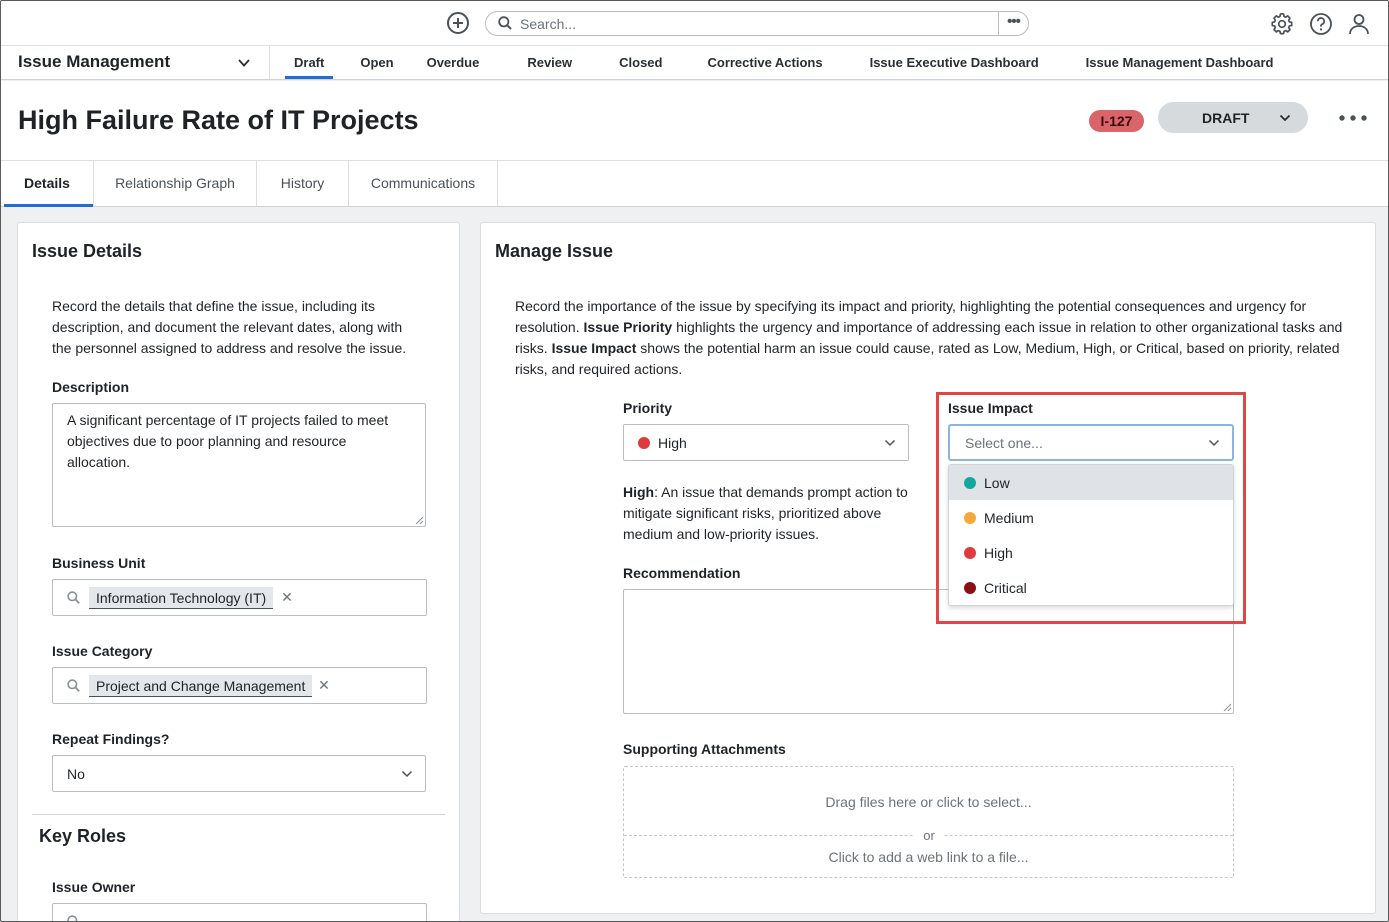 This screenshot has height=922, width=1389. What do you see at coordinates (47, 184) in the screenshot?
I see `tab-details: Details` at bounding box center [47, 184].